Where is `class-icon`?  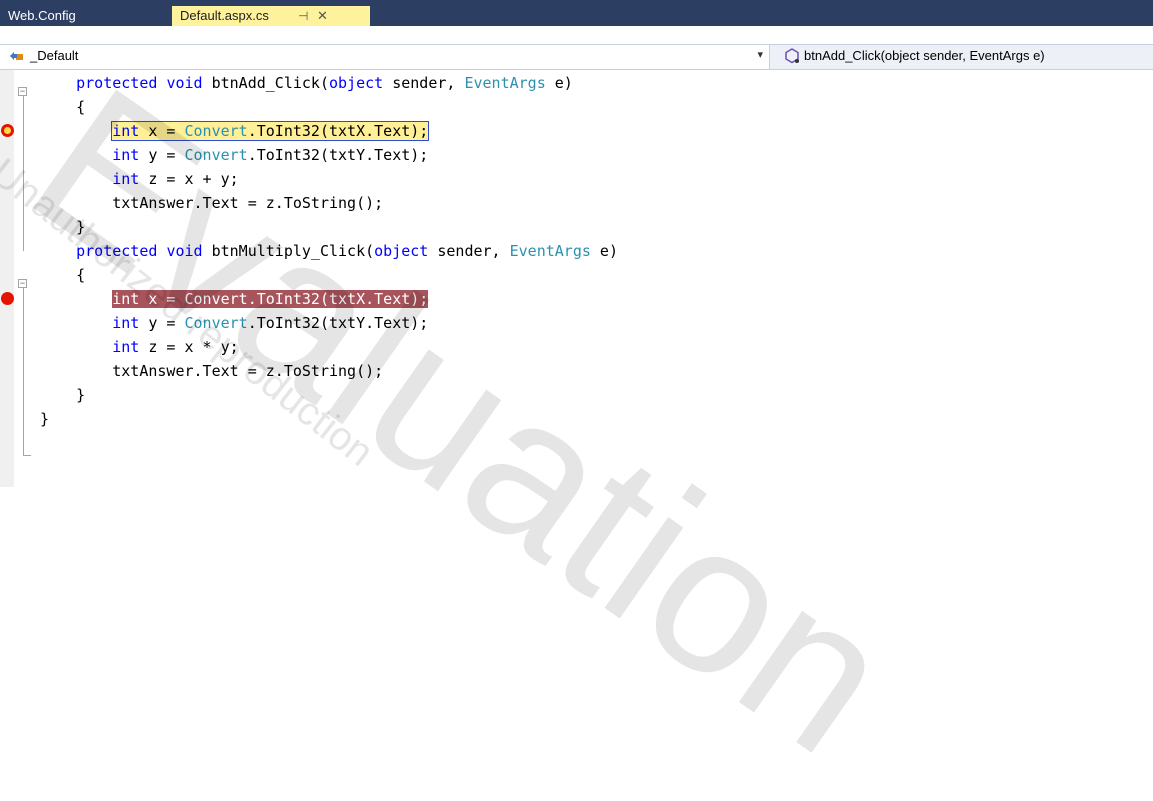
class-icon is located at coordinates (16, 56).